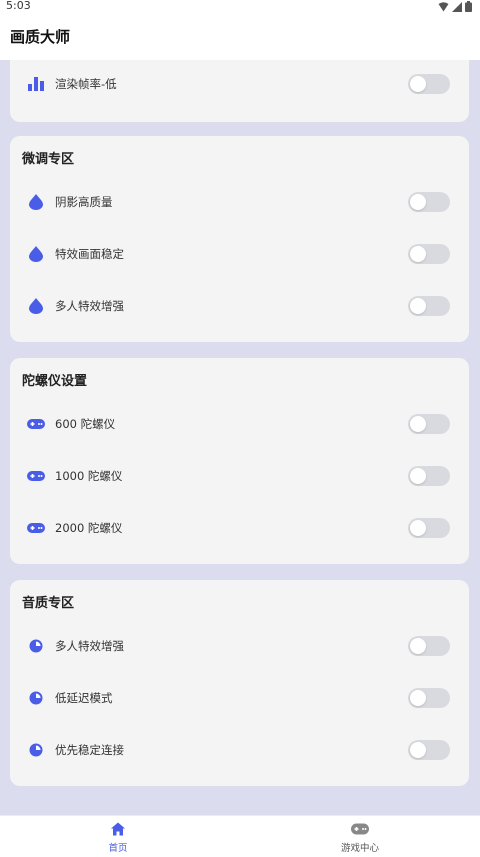 Image resolution: width=480 pixels, height=857 pixels. What do you see at coordinates (468, 6) in the screenshot?
I see `battery-icon` at bounding box center [468, 6].